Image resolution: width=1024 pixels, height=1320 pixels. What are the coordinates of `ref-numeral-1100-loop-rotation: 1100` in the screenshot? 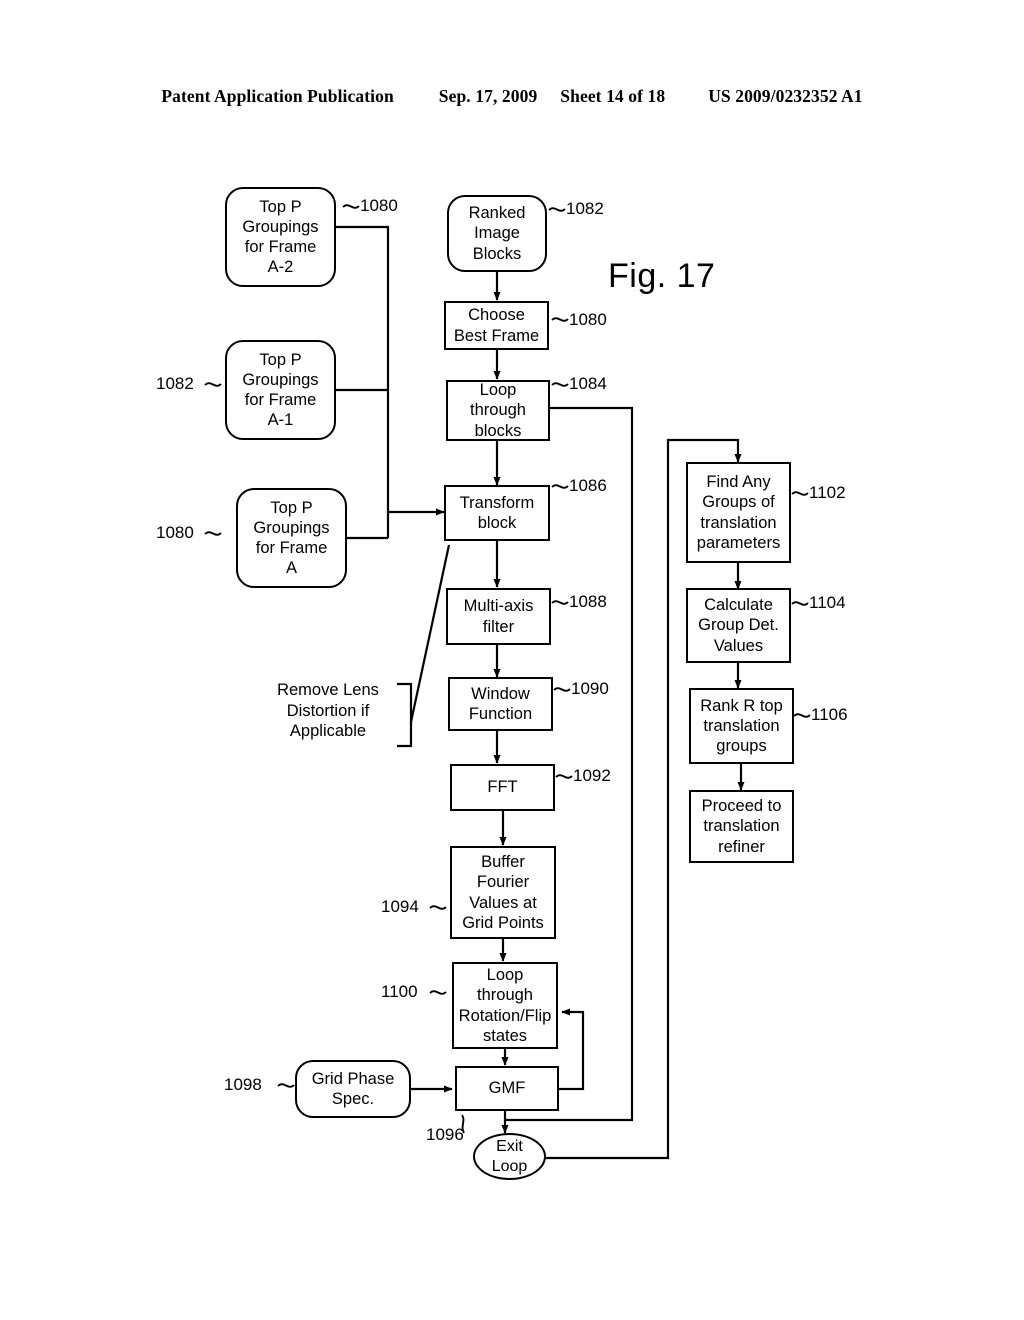 It's located at (399, 991).